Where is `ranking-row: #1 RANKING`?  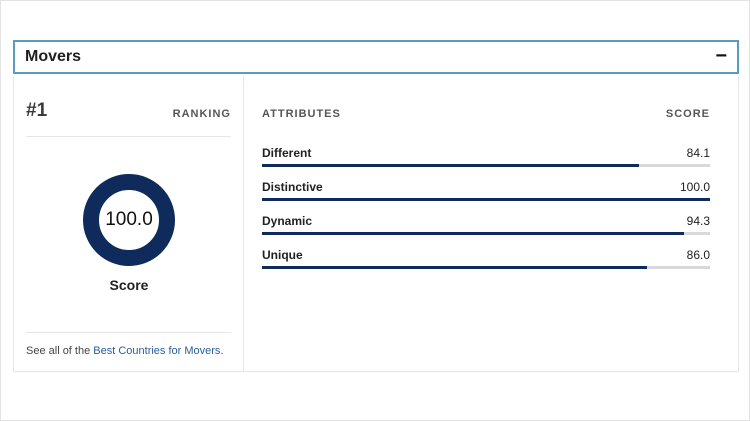
ranking-row: #1 RANKING is located at coordinates (128, 118).